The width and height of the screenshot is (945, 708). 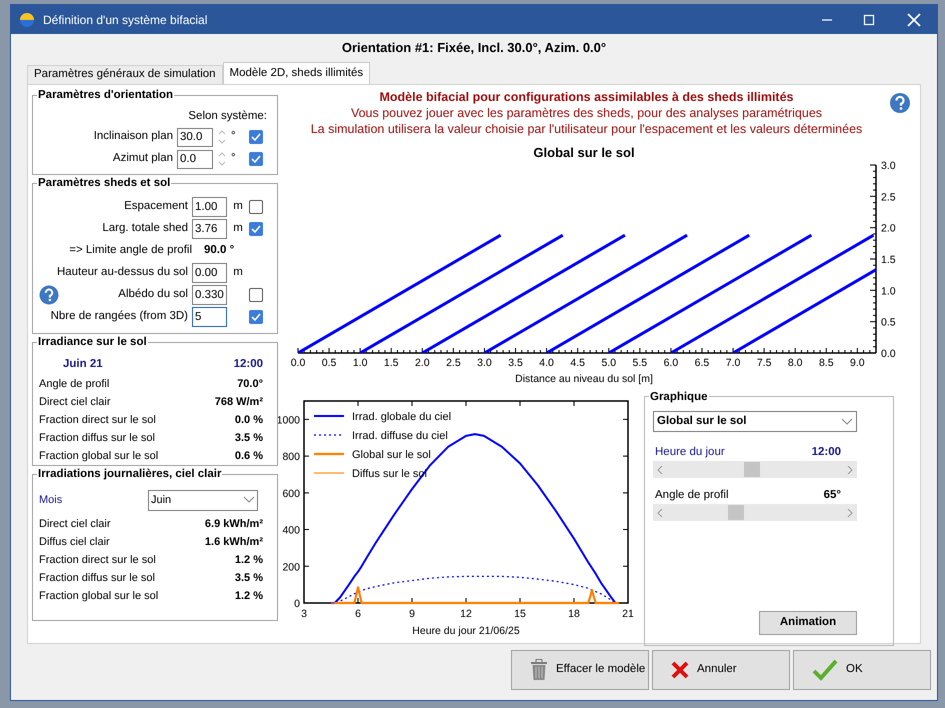 I want to click on tick-label: 600, so click(x=291, y=494).